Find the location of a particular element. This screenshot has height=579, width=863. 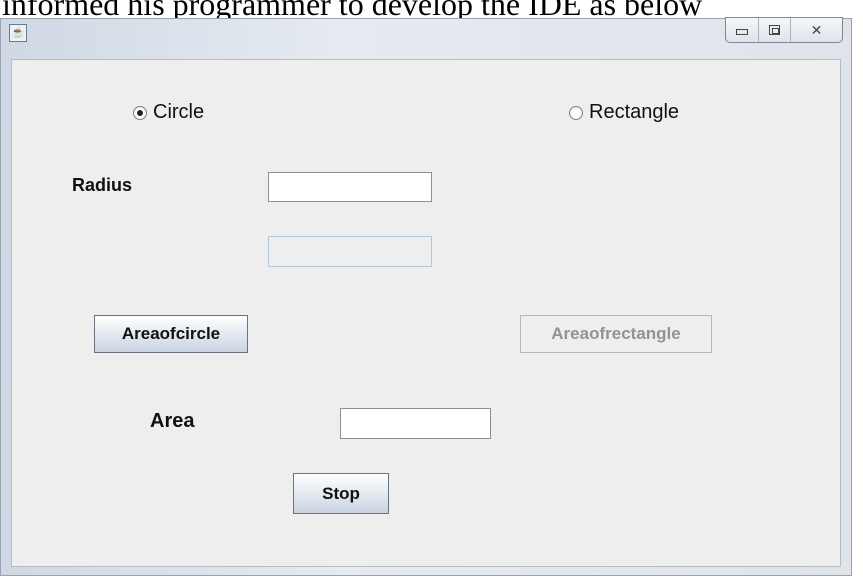

window-controls: ✕ is located at coordinates (784, 30).